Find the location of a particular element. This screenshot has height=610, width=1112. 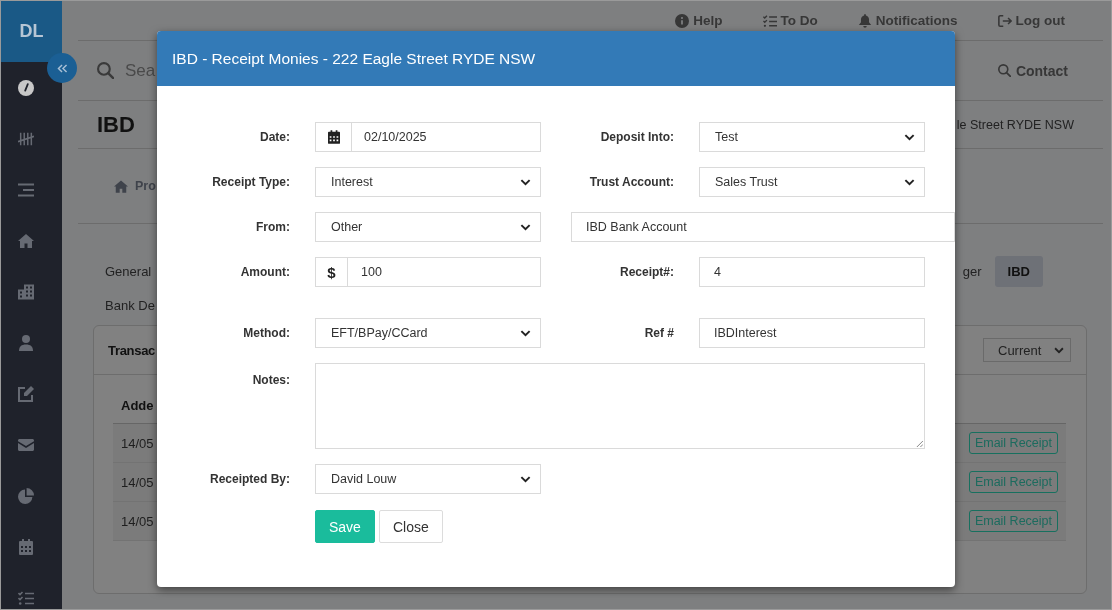

field-label: Date: is located at coordinates (275, 137).